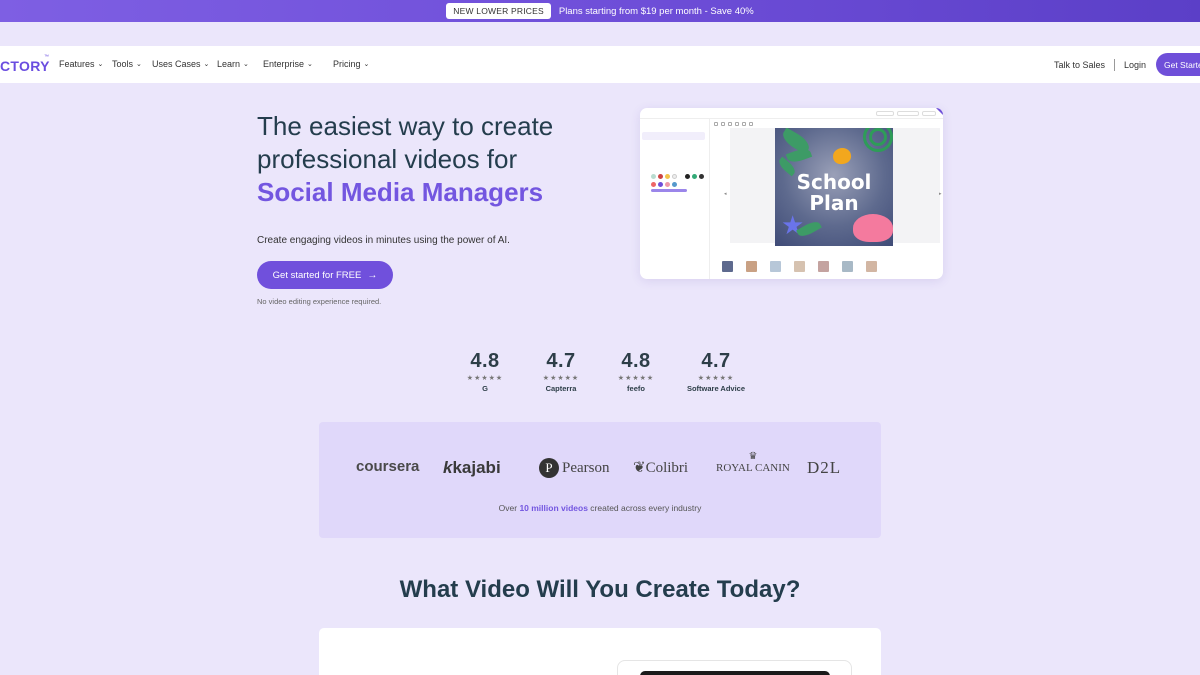 Image resolution: width=1200 pixels, height=675 pixels. Describe the element at coordinates (388, 466) in the screenshot. I see `coursera-logo: coursera` at that location.